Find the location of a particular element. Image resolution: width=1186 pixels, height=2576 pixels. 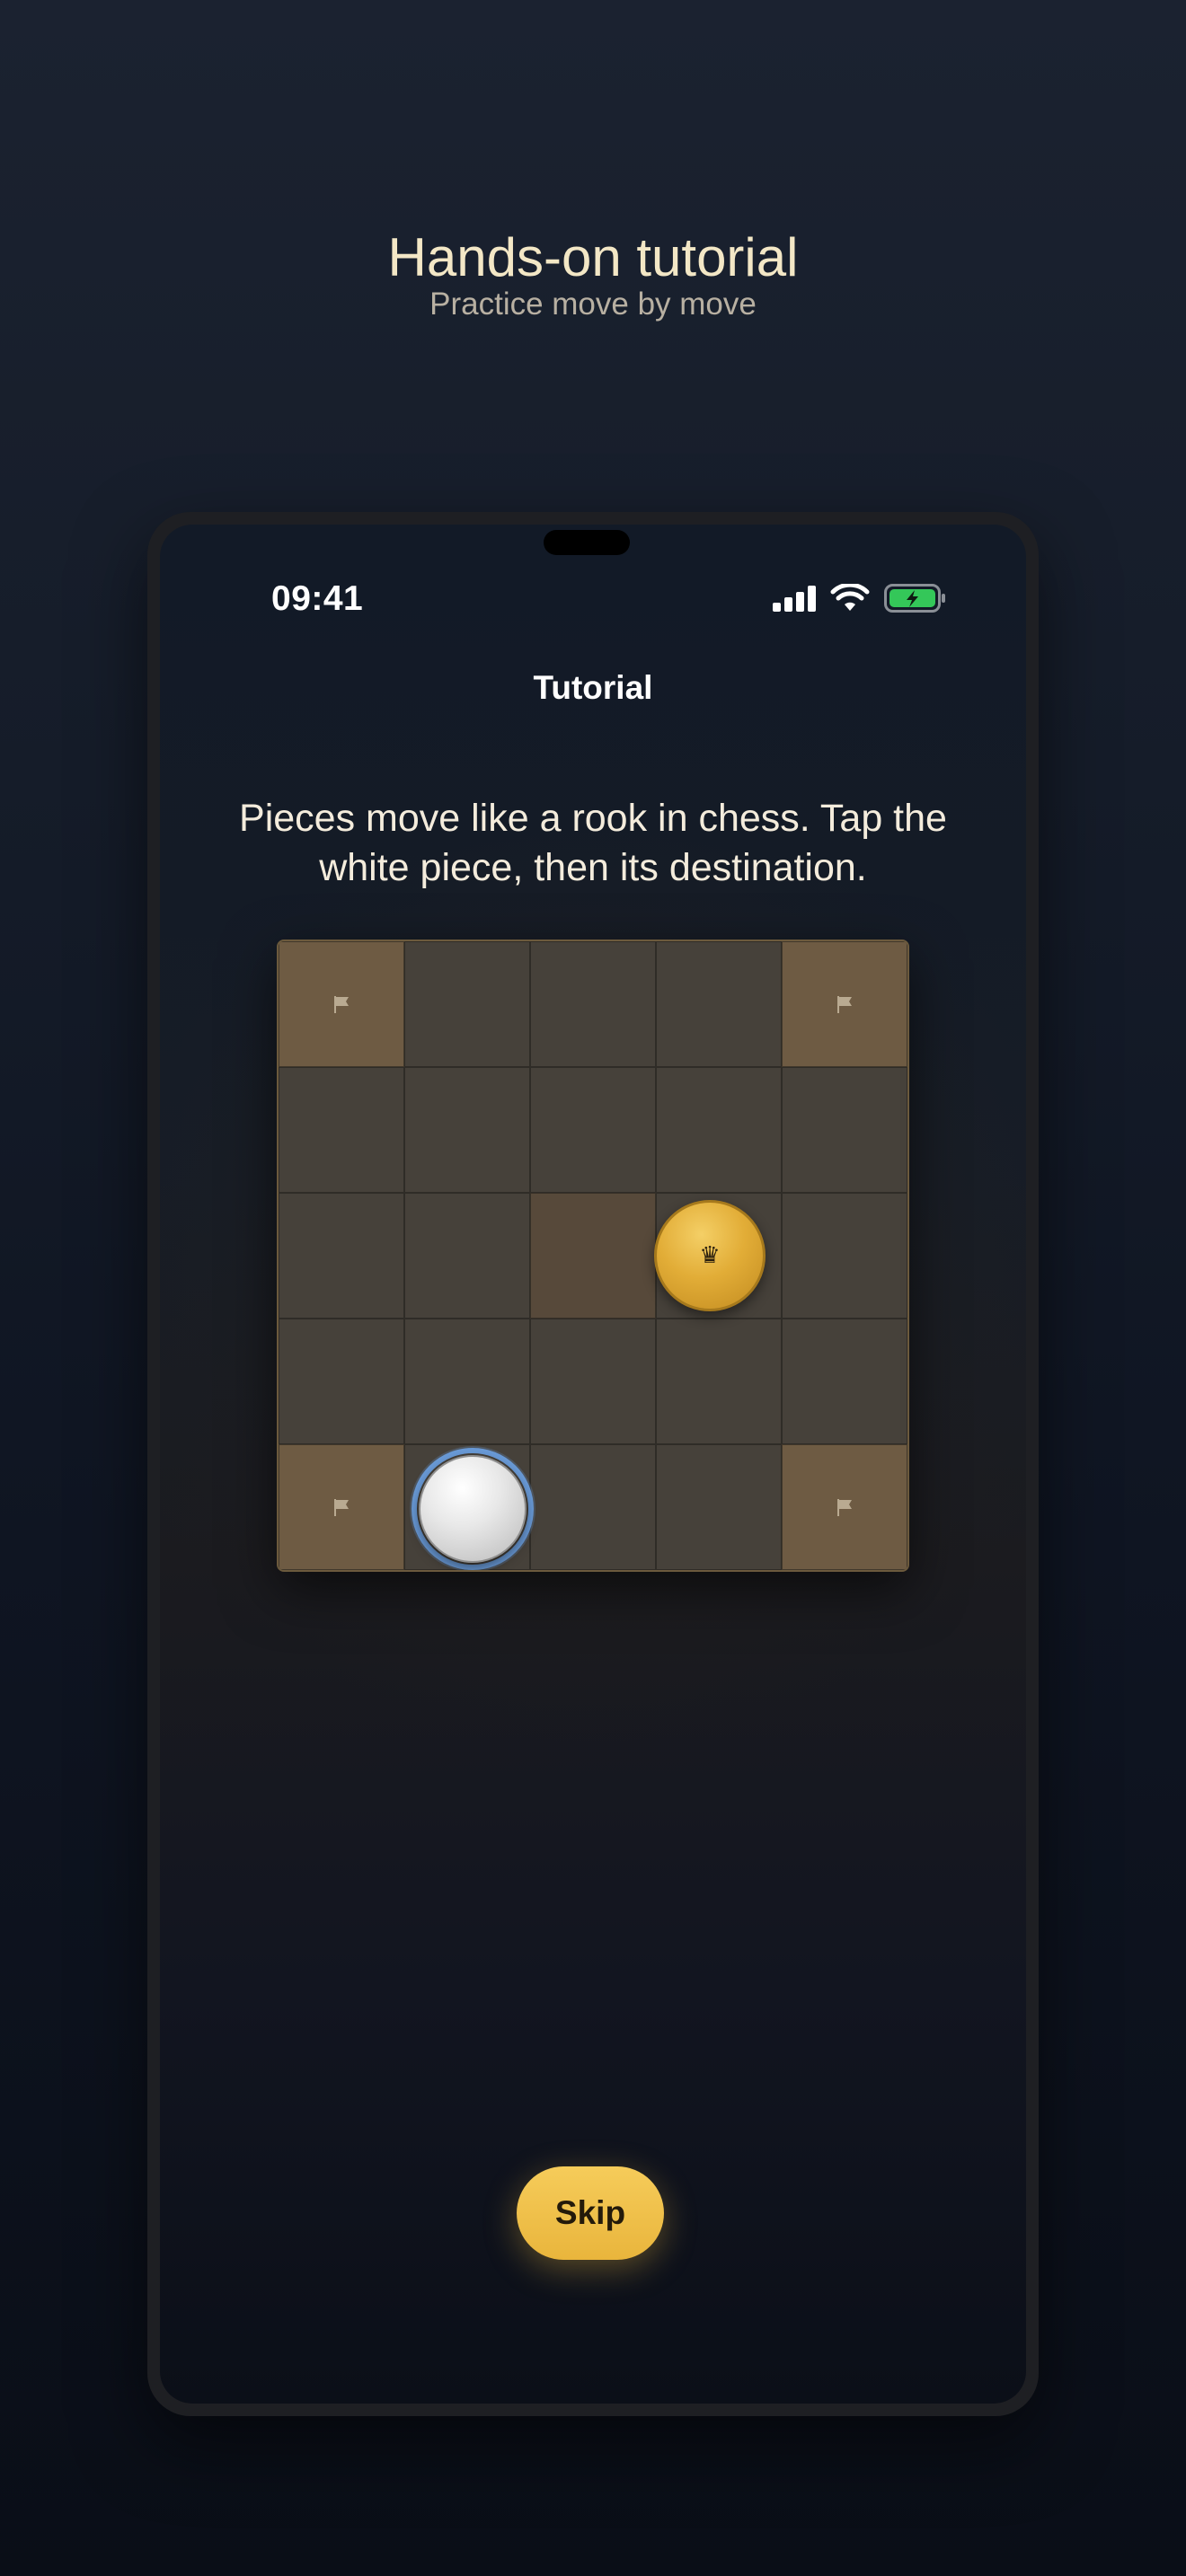

battery-charging-icon is located at coordinates (914, 598).